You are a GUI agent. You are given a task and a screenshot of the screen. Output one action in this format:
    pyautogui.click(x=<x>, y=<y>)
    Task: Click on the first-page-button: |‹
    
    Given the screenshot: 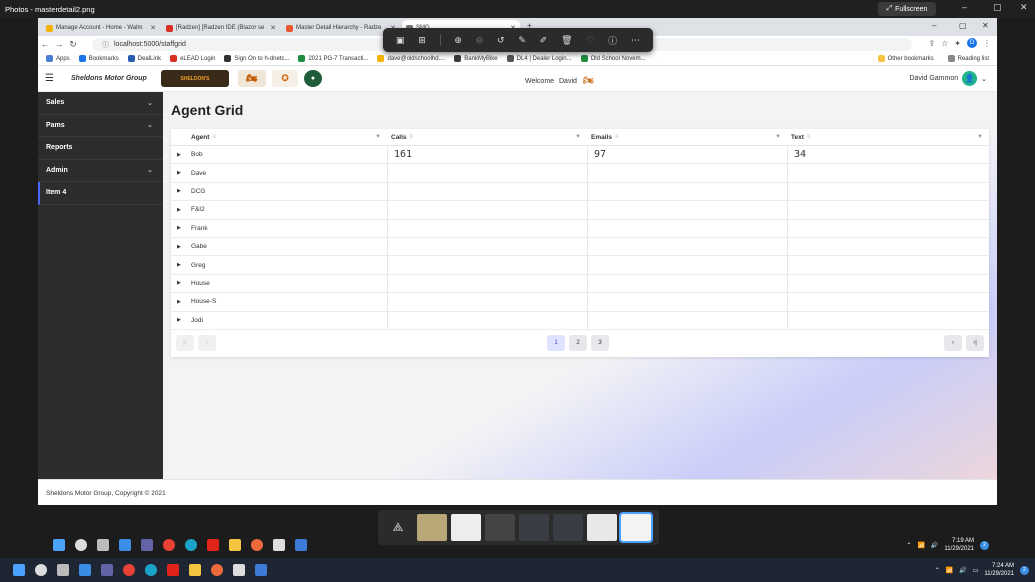 What is the action you would take?
    pyautogui.click(x=185, y=343)
    